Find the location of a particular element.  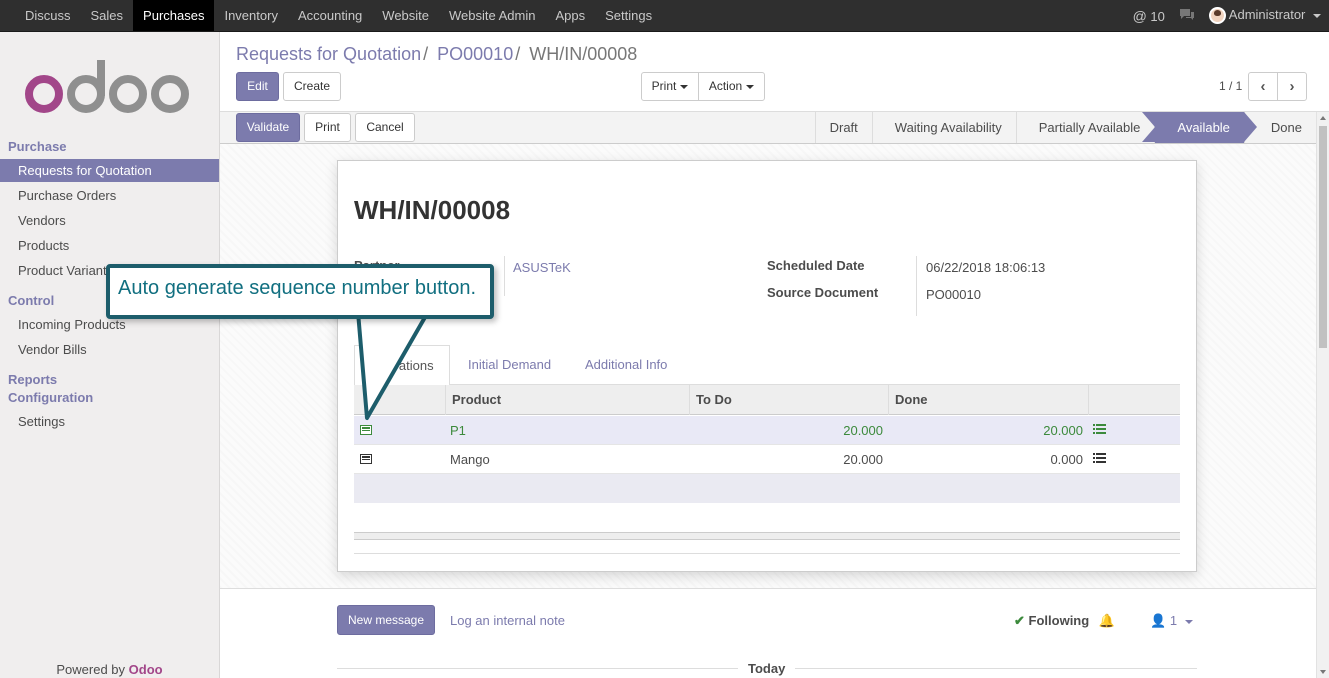

scroll-up-icon is located at coordinates (1323, 118).